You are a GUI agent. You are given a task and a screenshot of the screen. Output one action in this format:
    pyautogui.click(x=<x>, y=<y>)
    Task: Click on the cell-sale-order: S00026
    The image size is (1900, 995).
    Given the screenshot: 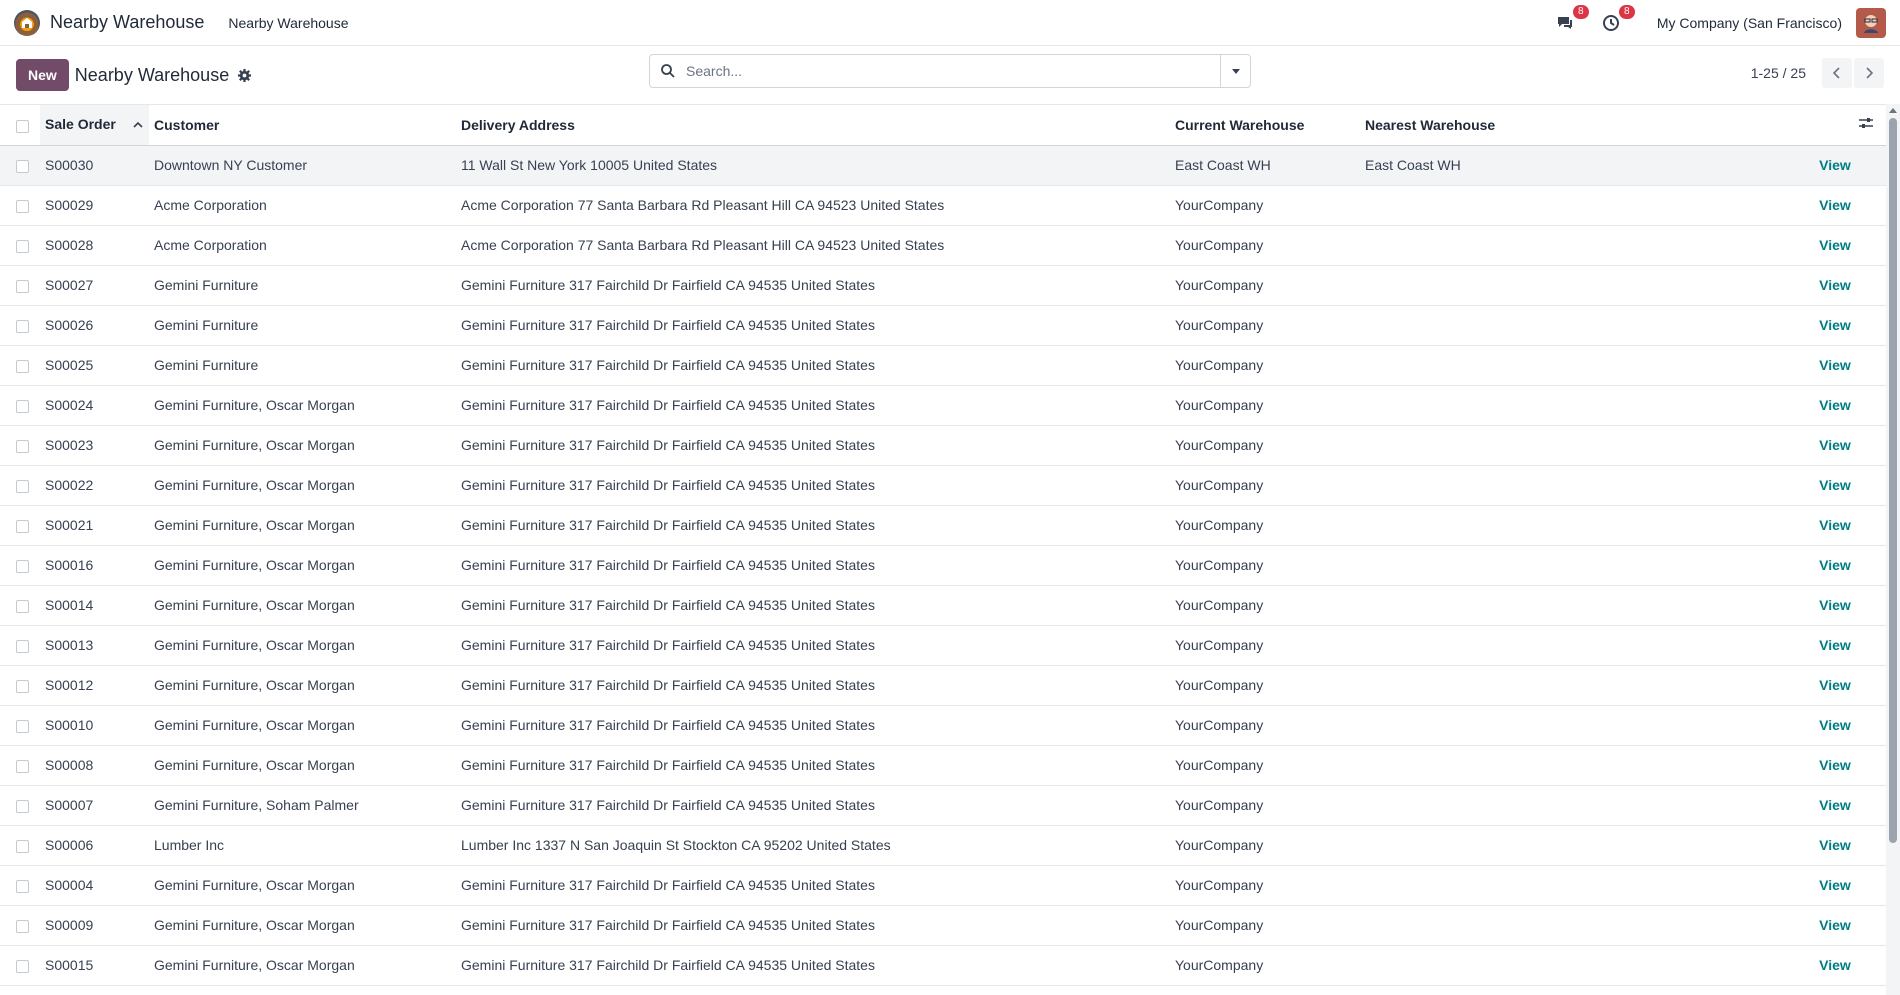 What is the action you would take?
    pyautogui.click(x=94, y=325)
    